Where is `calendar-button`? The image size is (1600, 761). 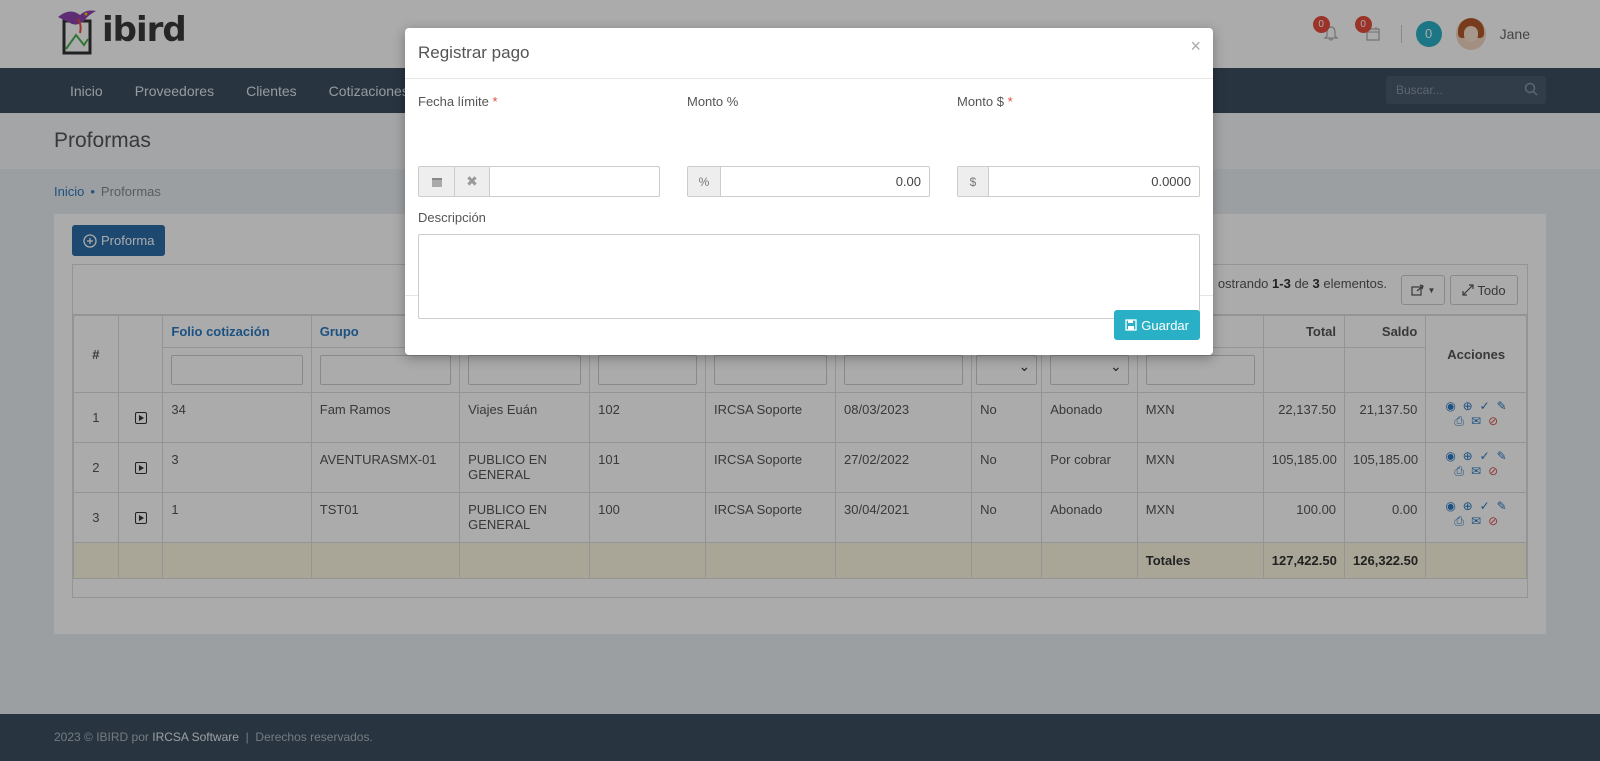 calendar-button is located at coordinates (437, 181).